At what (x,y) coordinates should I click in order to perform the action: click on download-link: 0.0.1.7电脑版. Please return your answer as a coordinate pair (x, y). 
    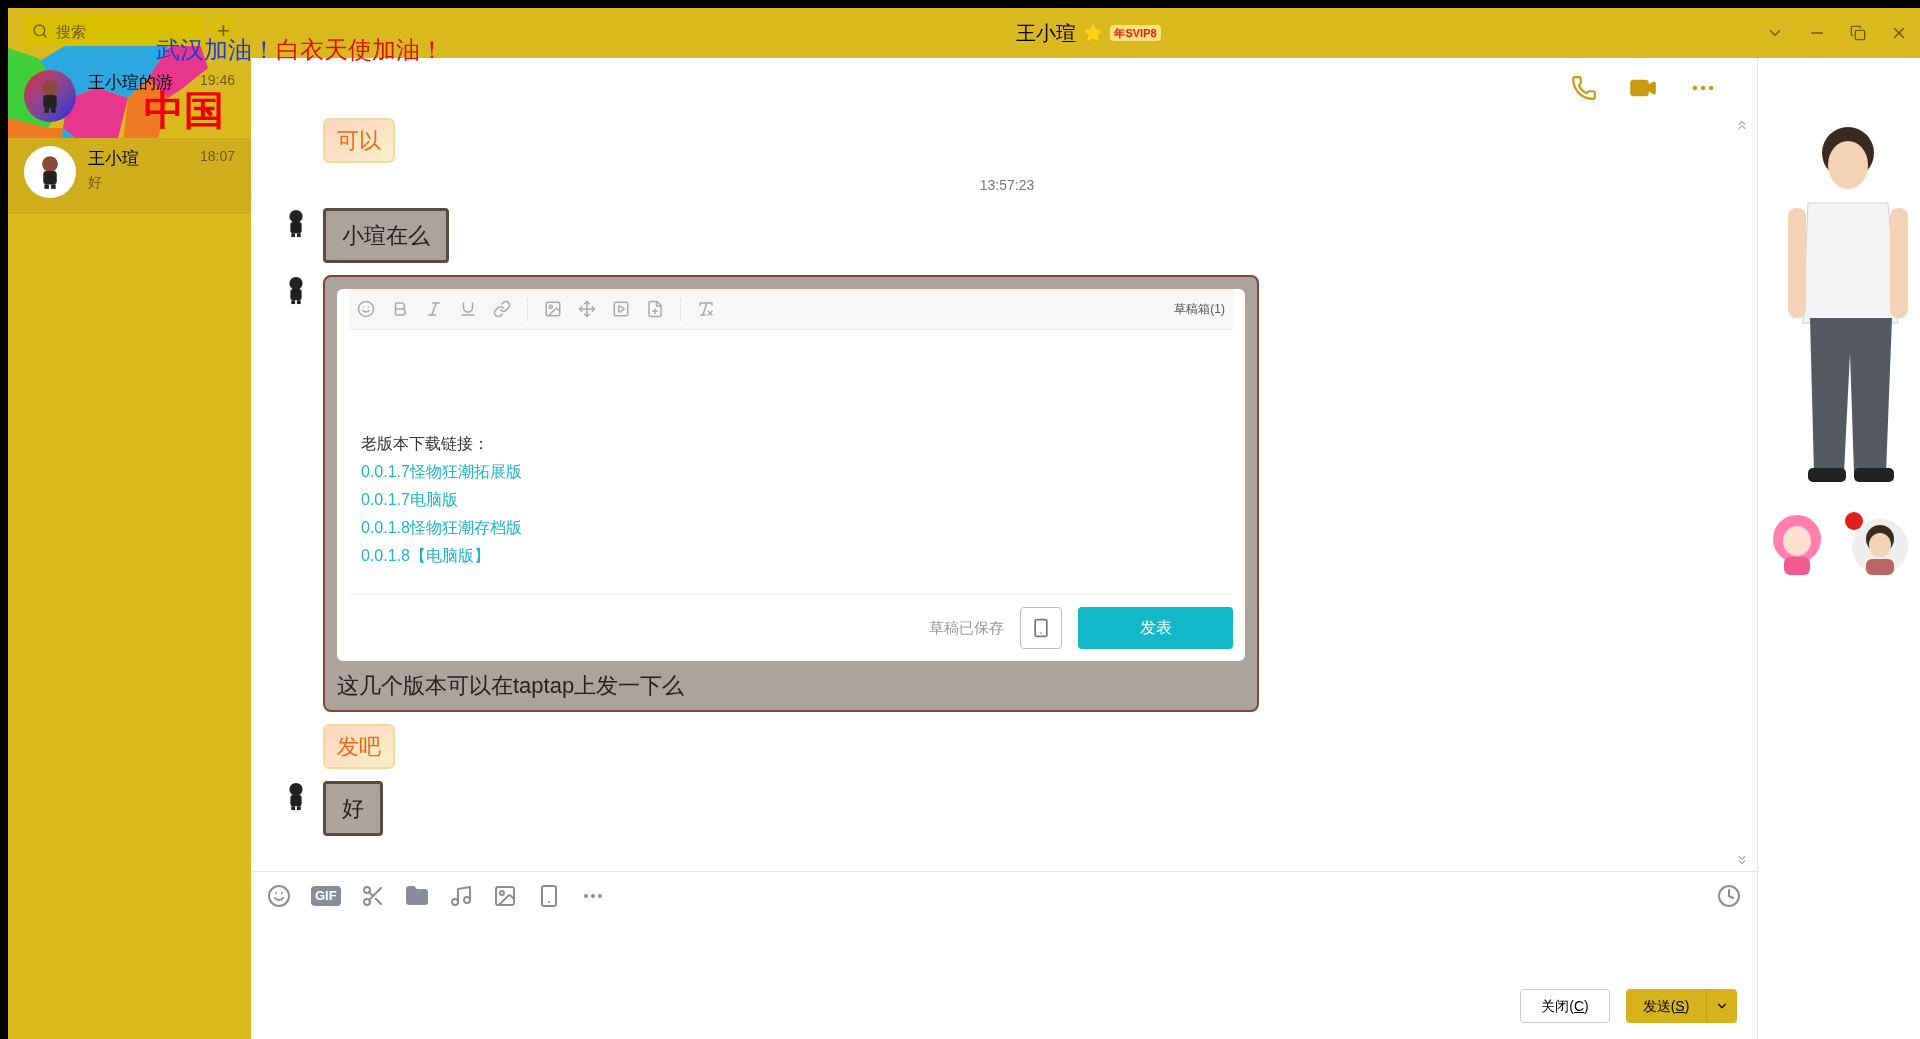
    Looking at the image, I should click on (409, 499).